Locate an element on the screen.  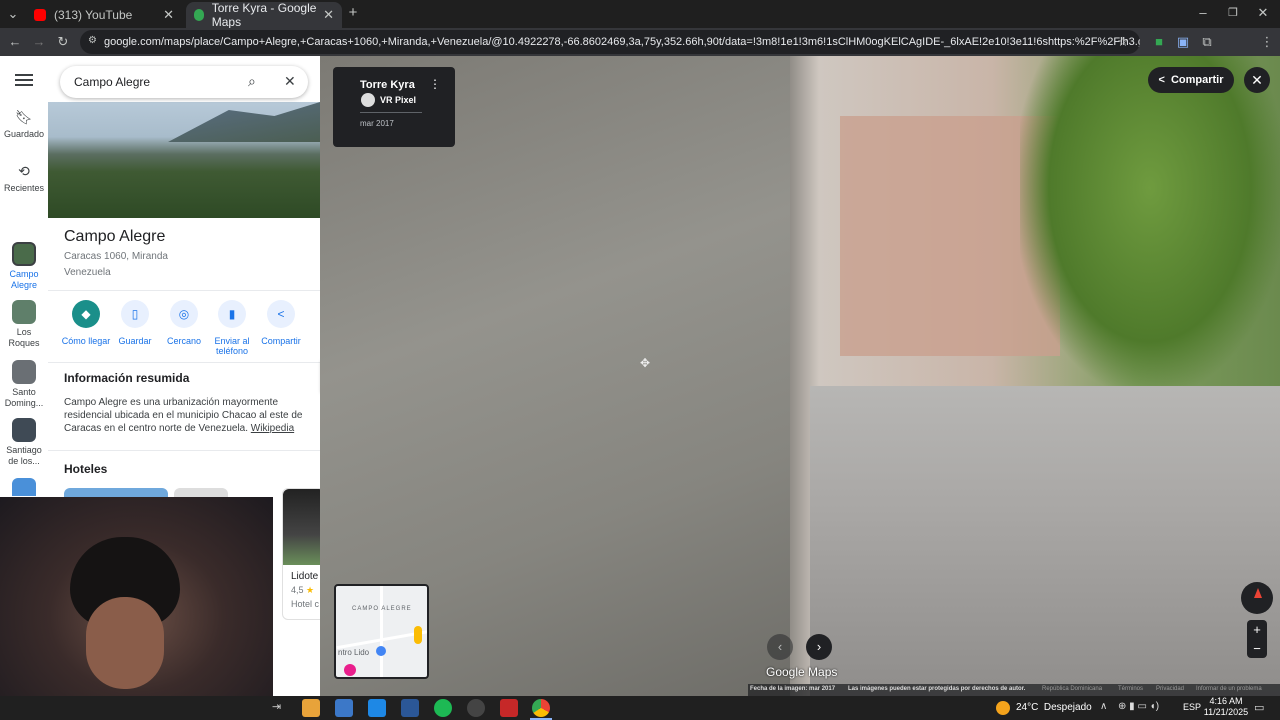
weather-text: 24°C Despejado is located at coordinates (1054, 707).